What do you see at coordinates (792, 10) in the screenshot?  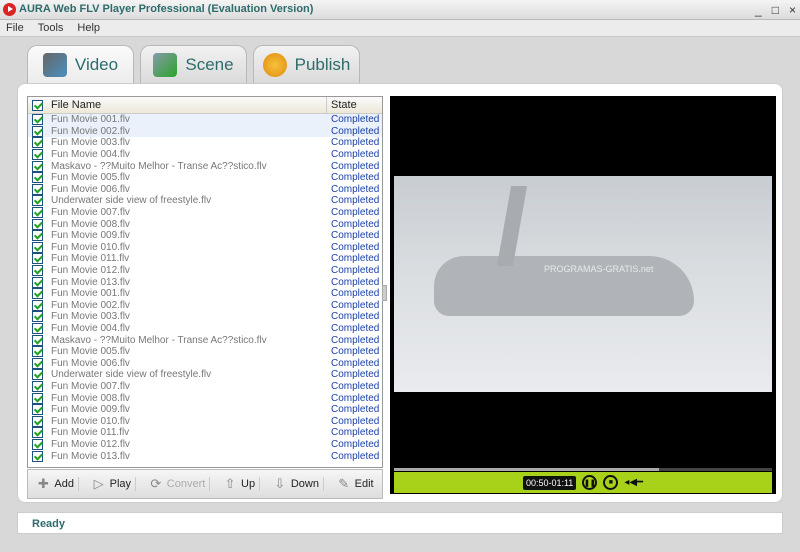 I see `close-button: ×` at bounding box center [792, 10].